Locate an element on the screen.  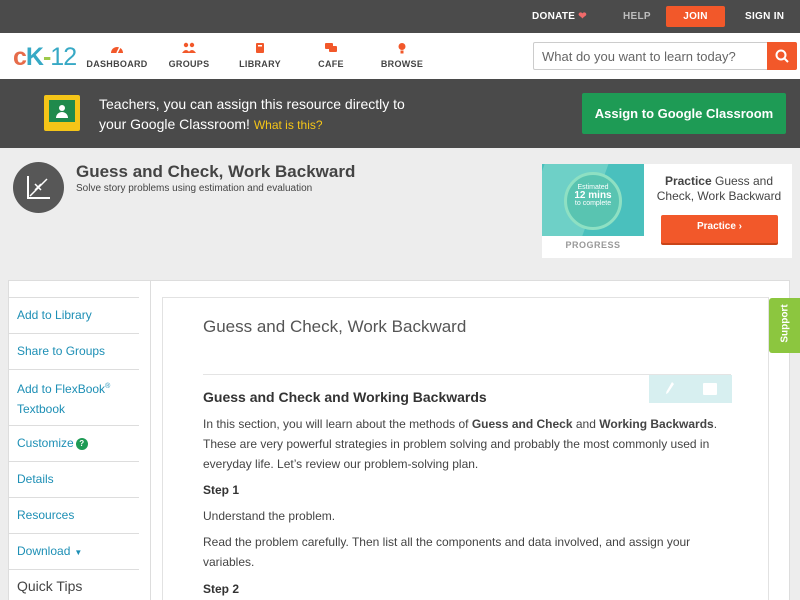
nav-browse: BROWSE is located at coordinates (402, 55).